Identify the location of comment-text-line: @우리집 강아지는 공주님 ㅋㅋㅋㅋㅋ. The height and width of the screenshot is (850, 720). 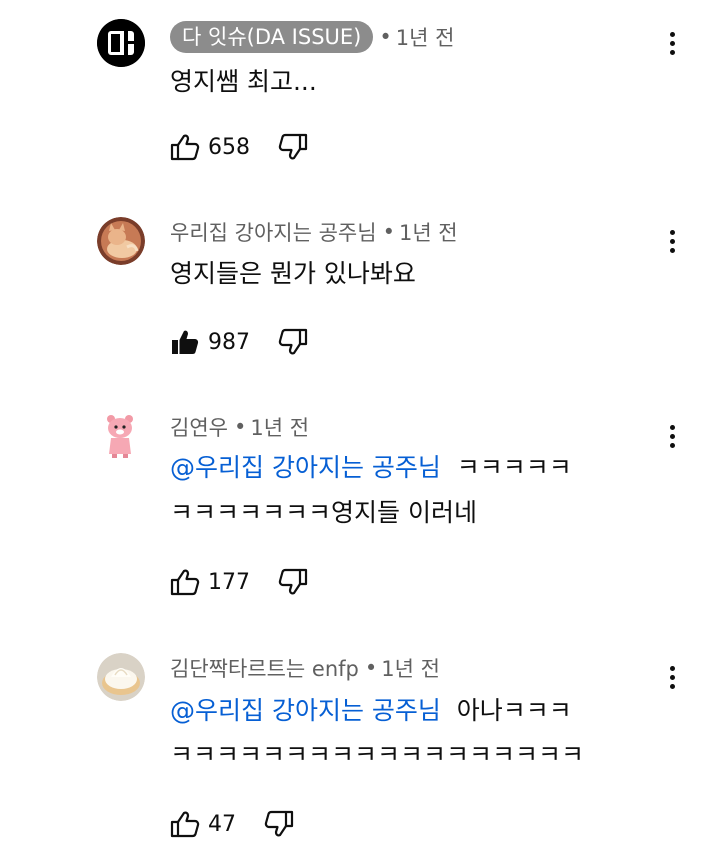
(371, 468).